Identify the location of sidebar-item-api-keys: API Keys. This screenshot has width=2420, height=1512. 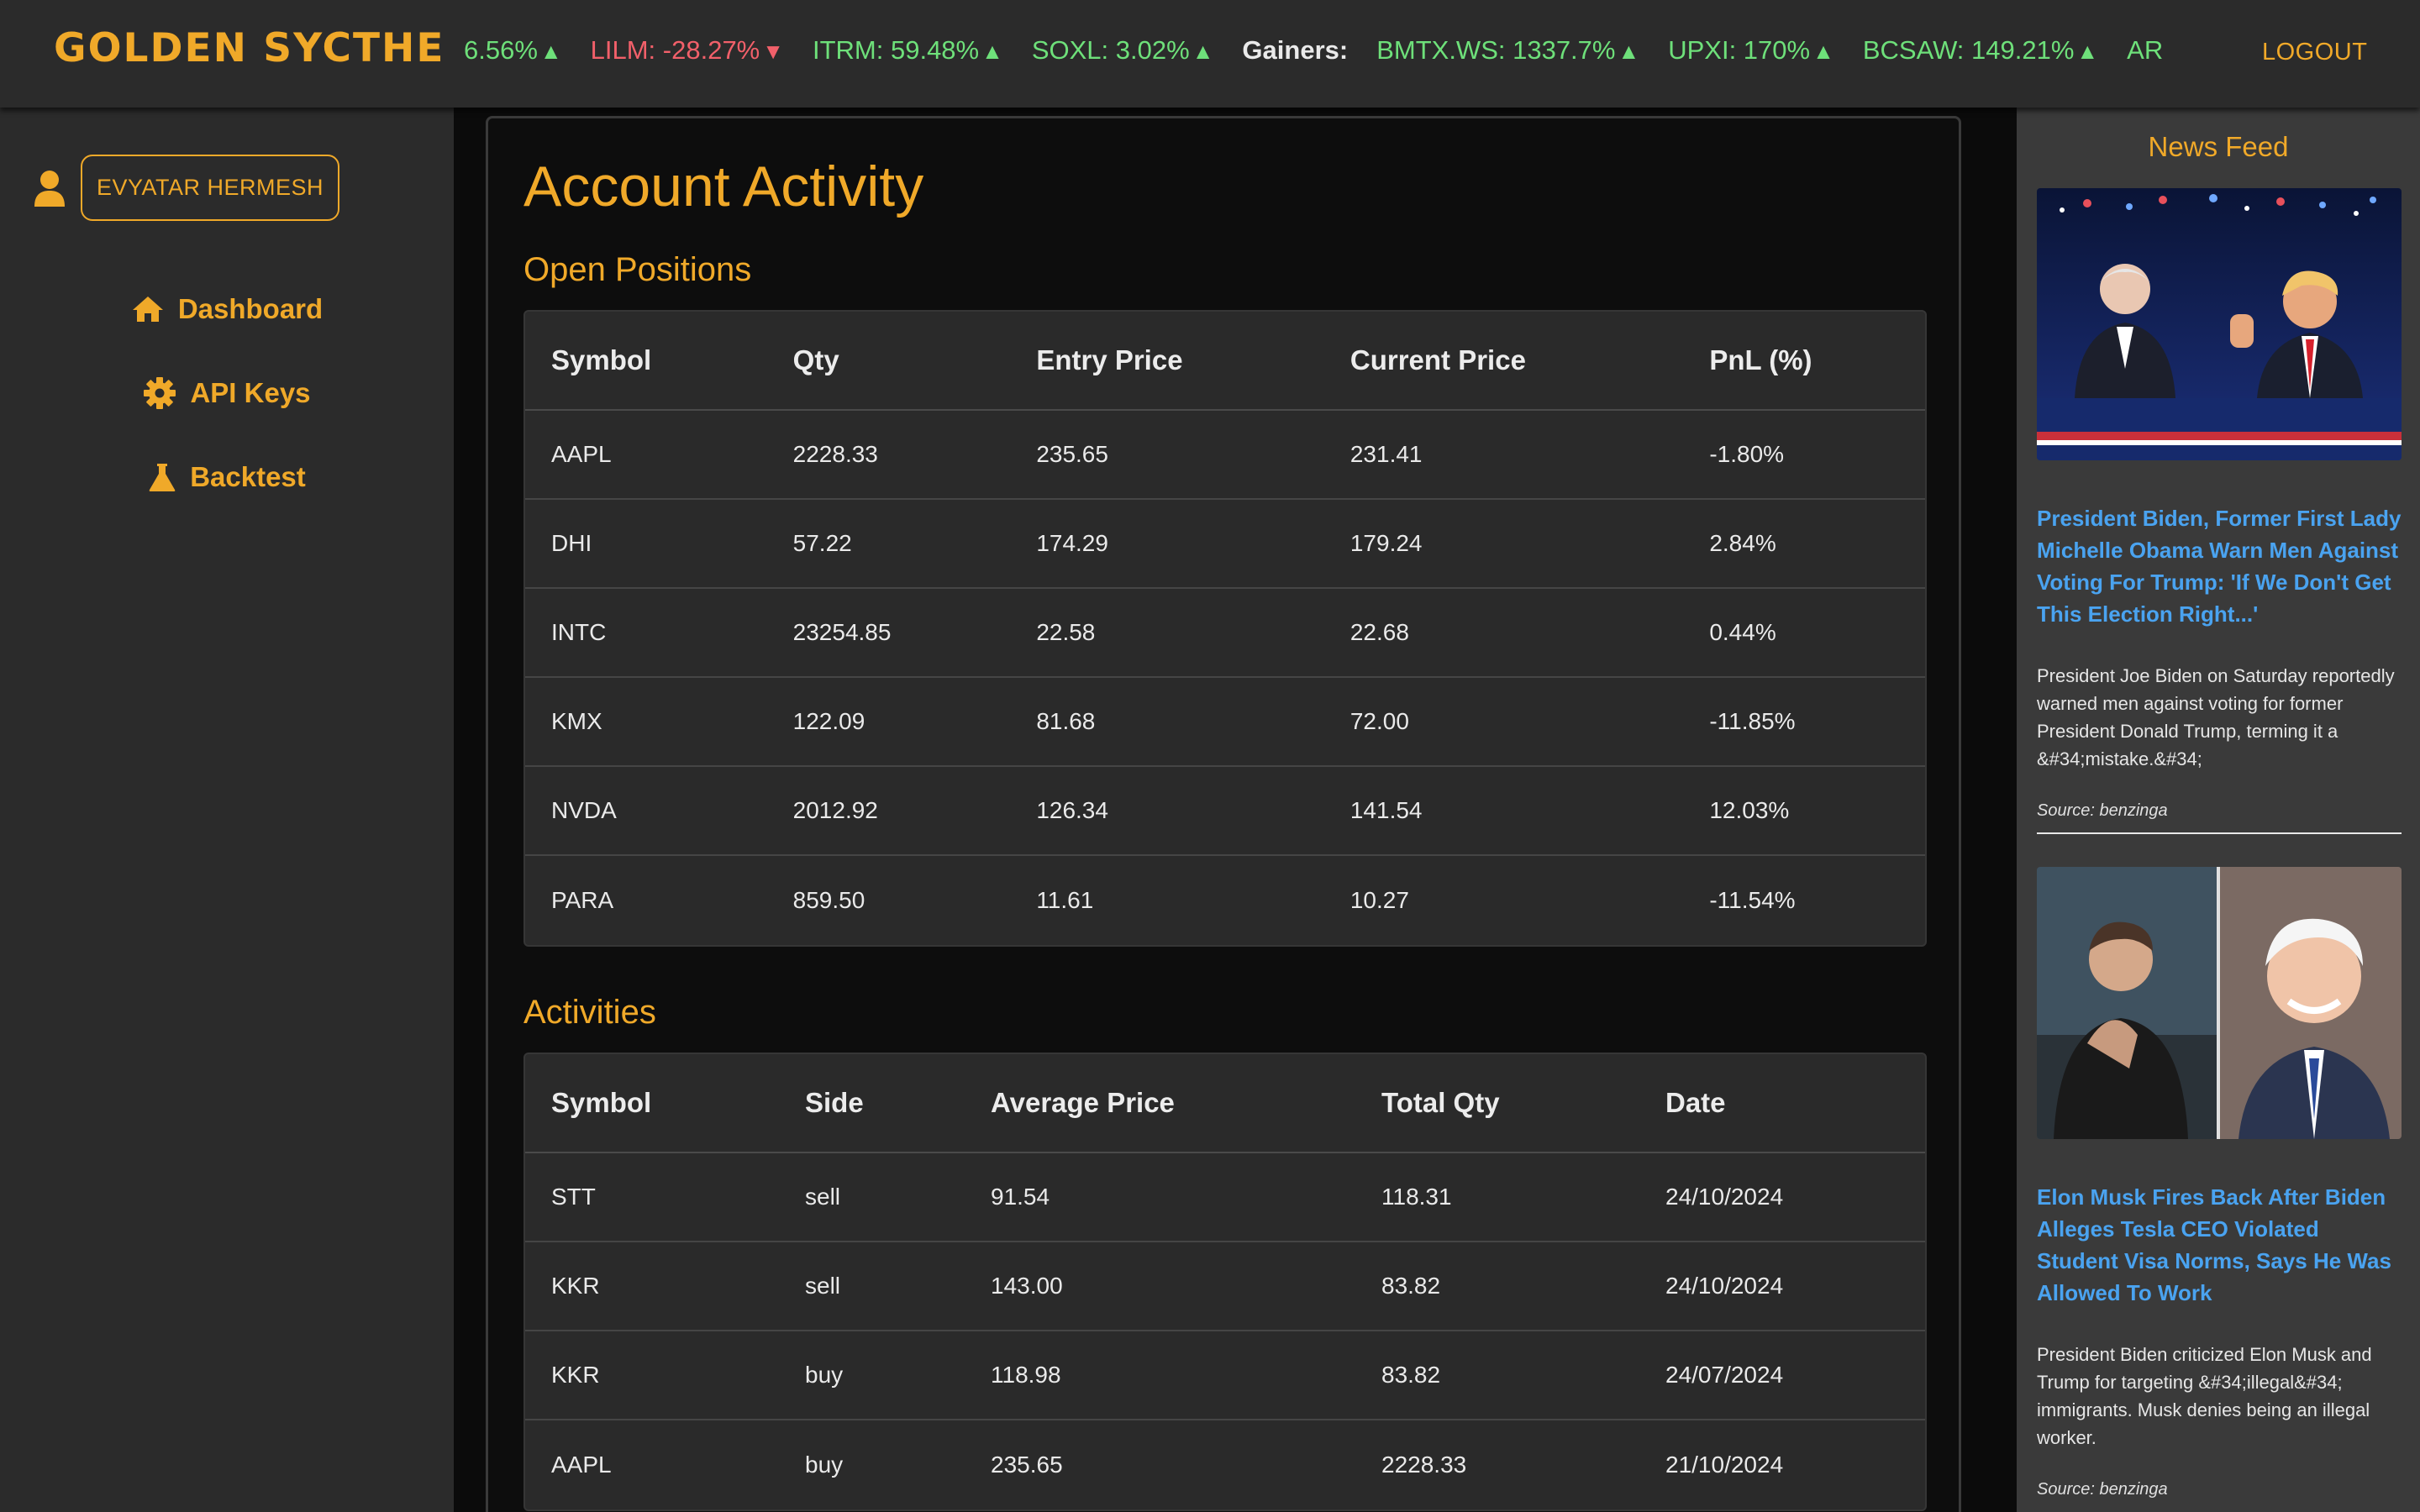
(227, 393).